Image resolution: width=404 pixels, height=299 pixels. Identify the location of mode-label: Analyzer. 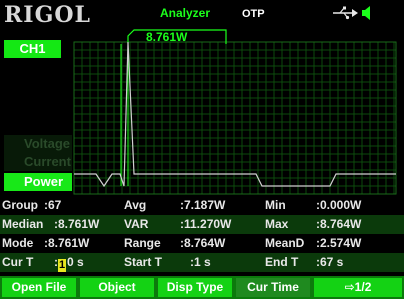
(185, 13).